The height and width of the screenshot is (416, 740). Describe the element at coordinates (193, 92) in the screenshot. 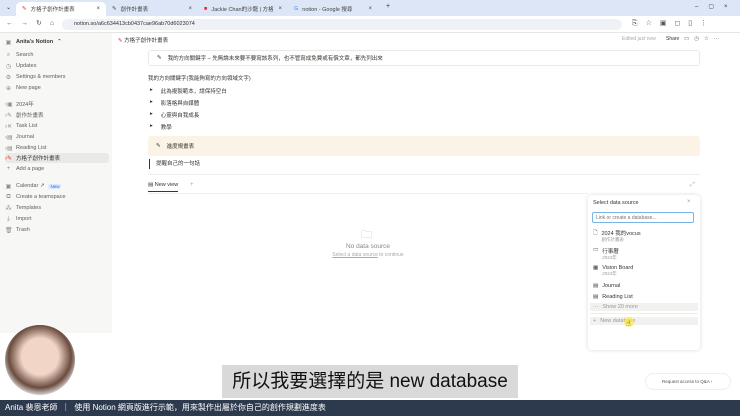

I see `toggle-label: 此為複製範本，請保持空白` at that location.